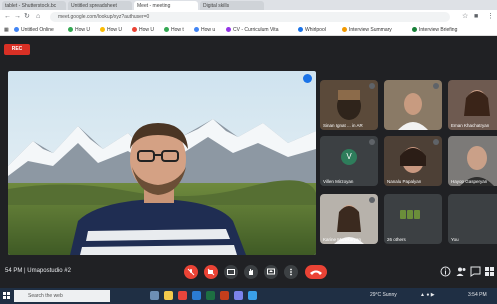 The image size is (497, 304). I want to click on browser-tab: Untitled spreadsheet, so click(100, 5).